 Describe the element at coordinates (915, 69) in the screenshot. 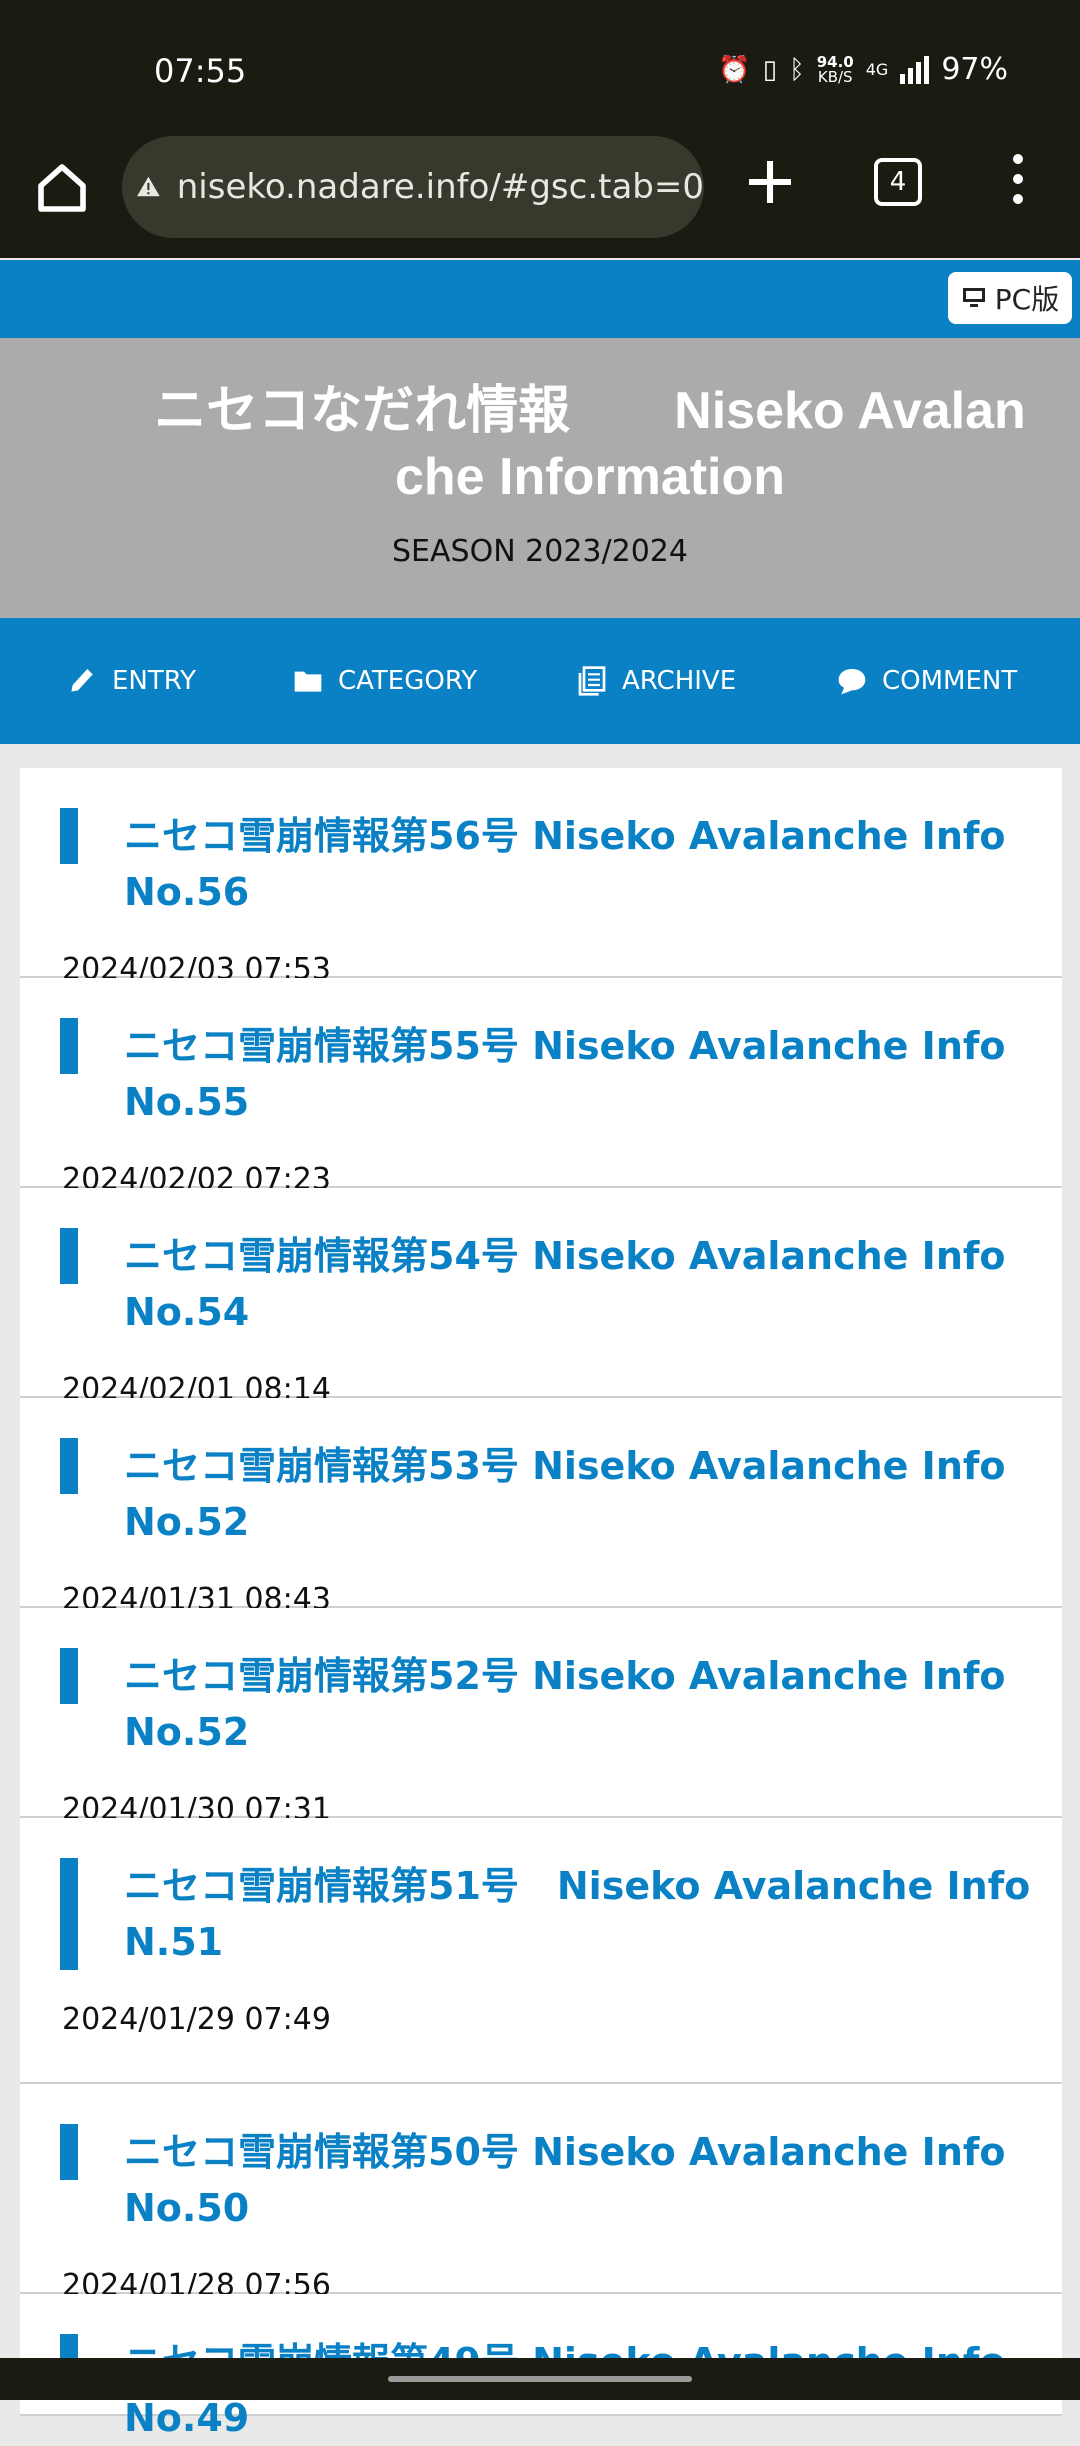

I see `signal-icon` at that location.